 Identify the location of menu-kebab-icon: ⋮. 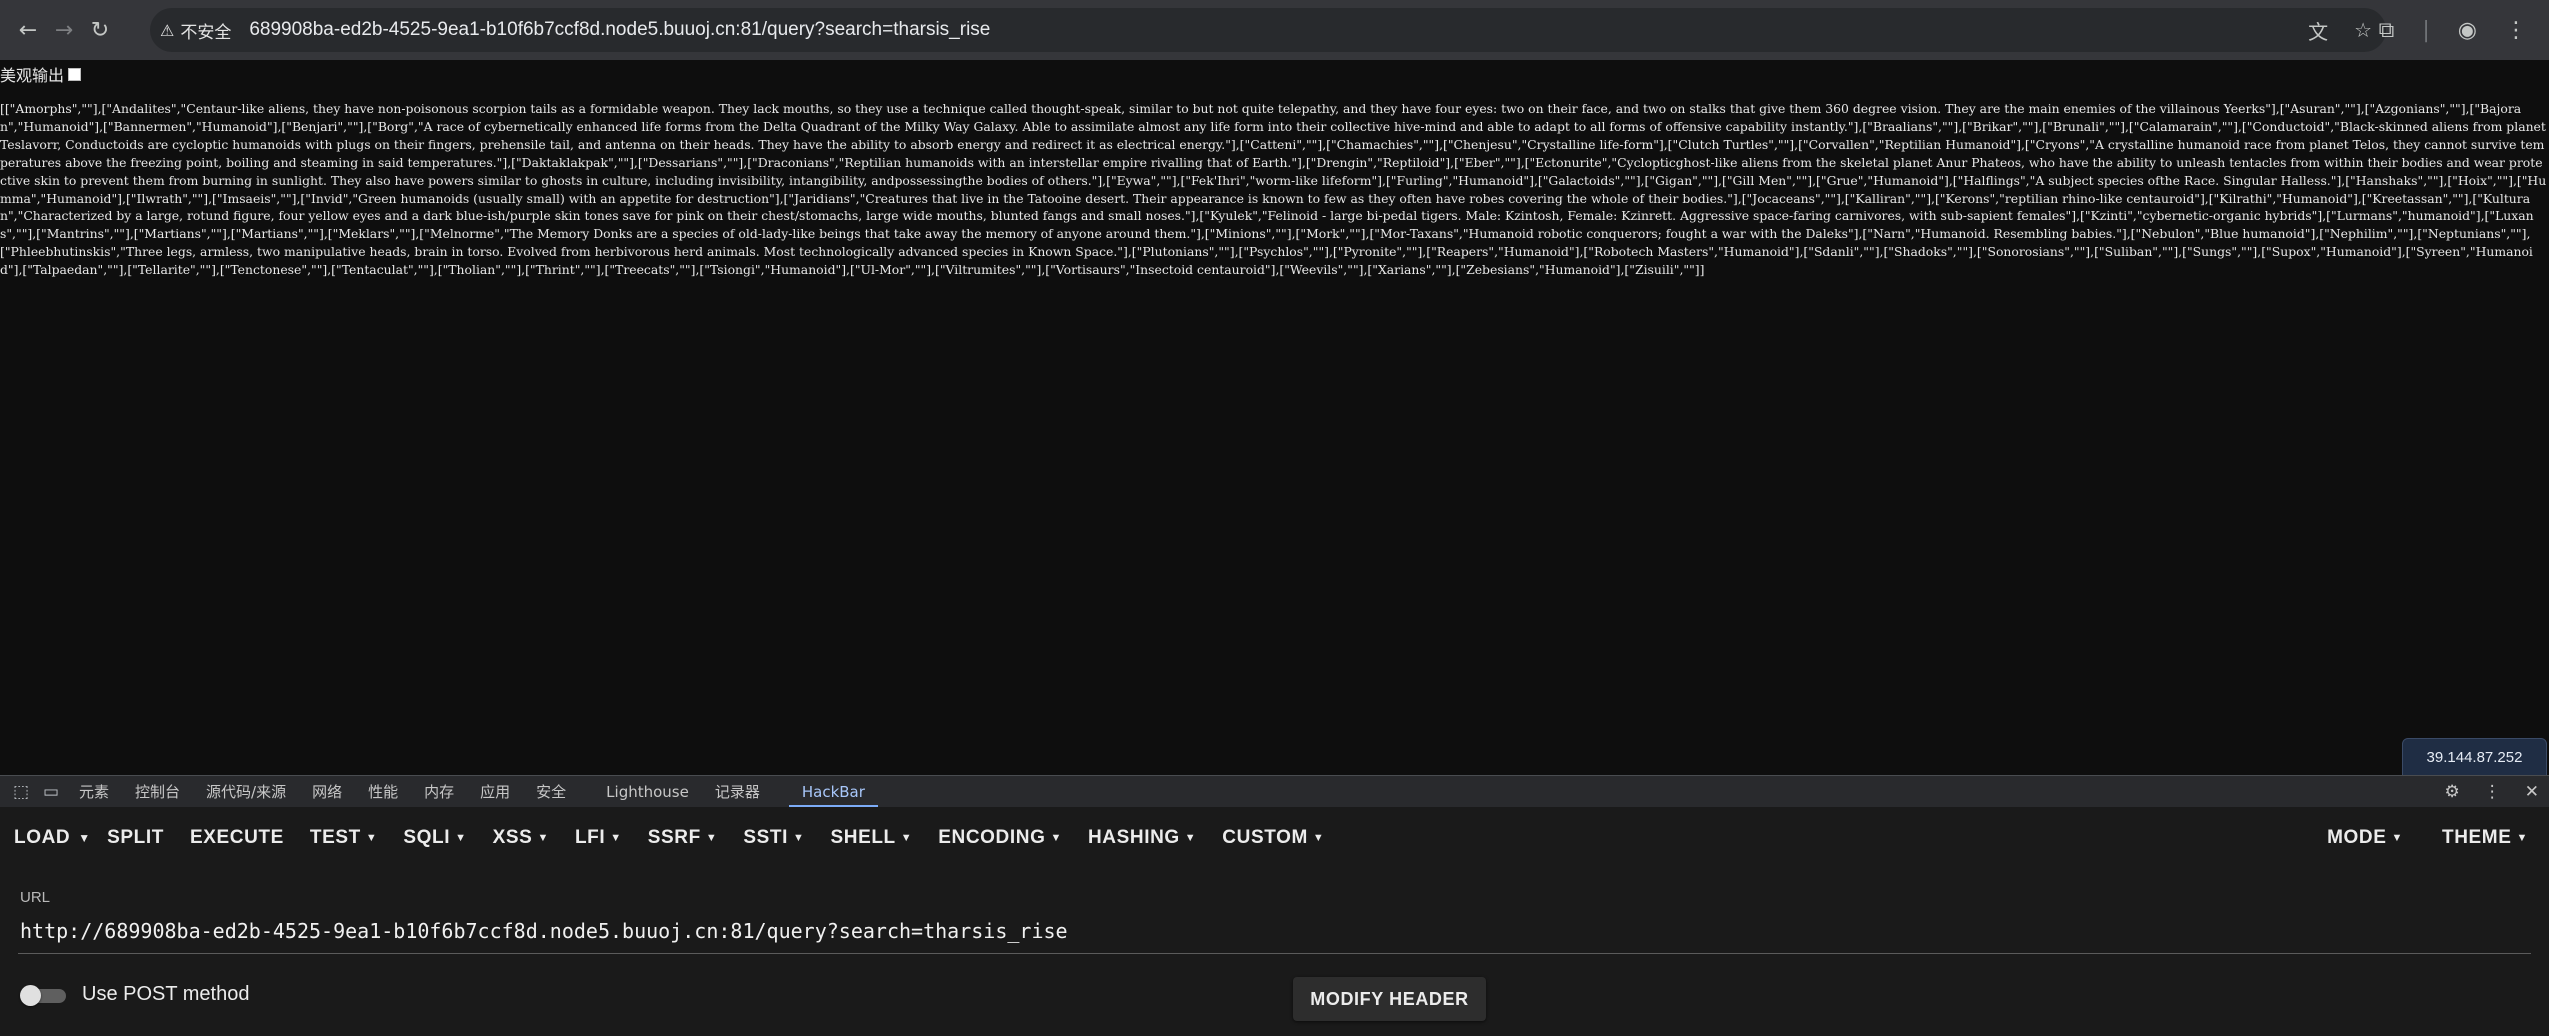
(2516, 30).